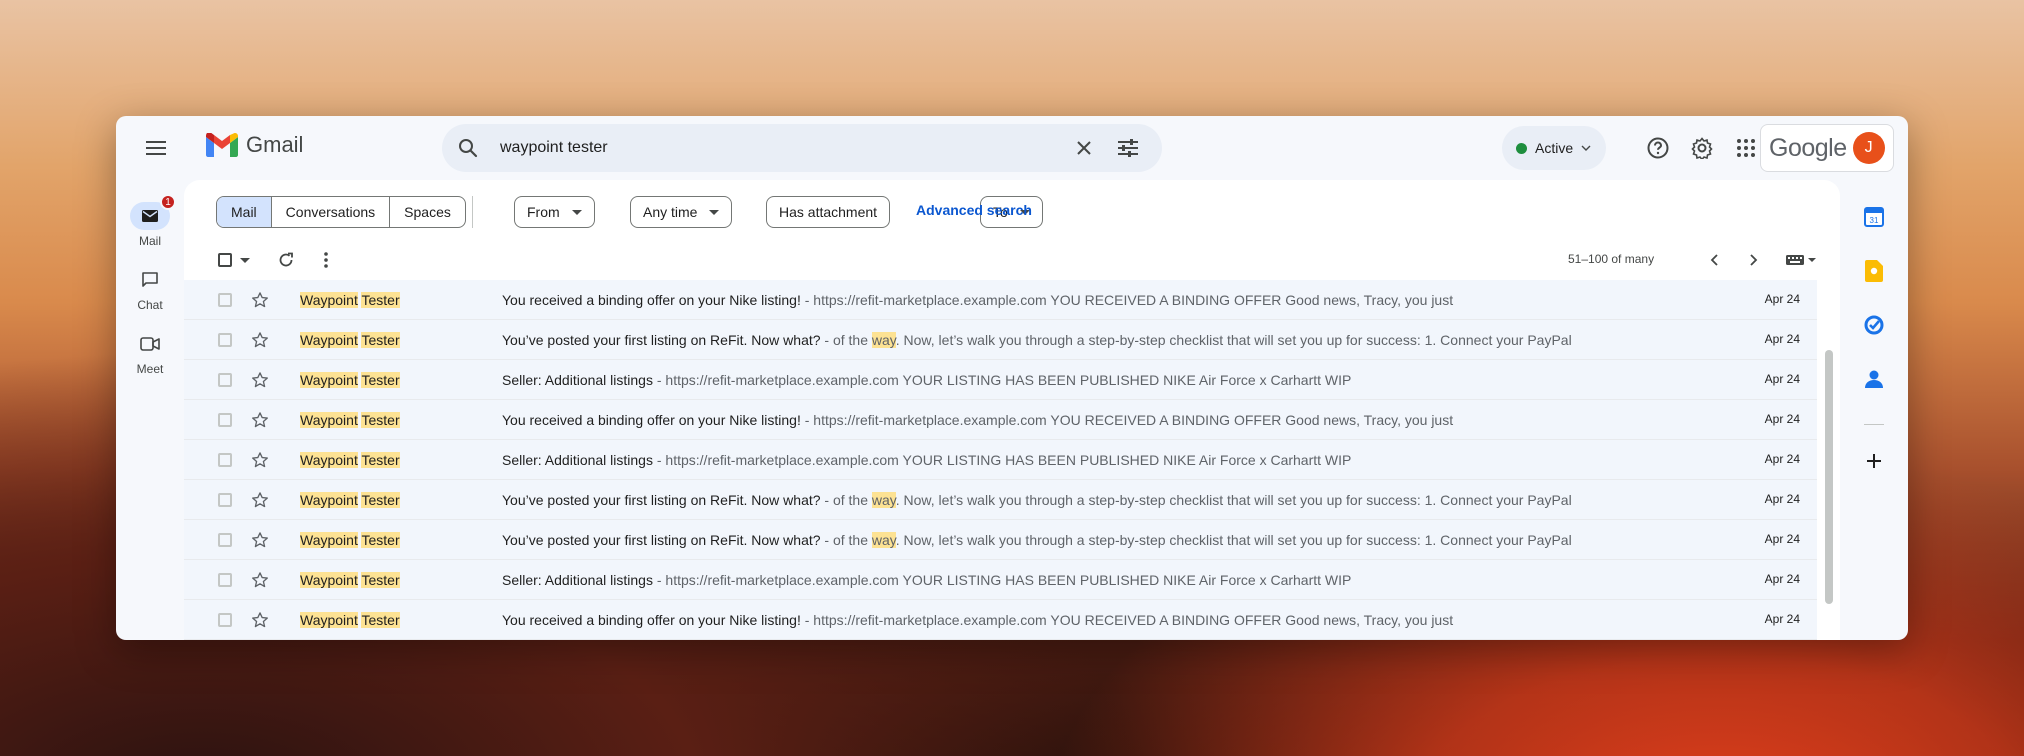 The image size is (2024, 756). Describe the element at coordinates (150, 369) in the screenshot. I see `rail-label-meet: Meet` at that location.